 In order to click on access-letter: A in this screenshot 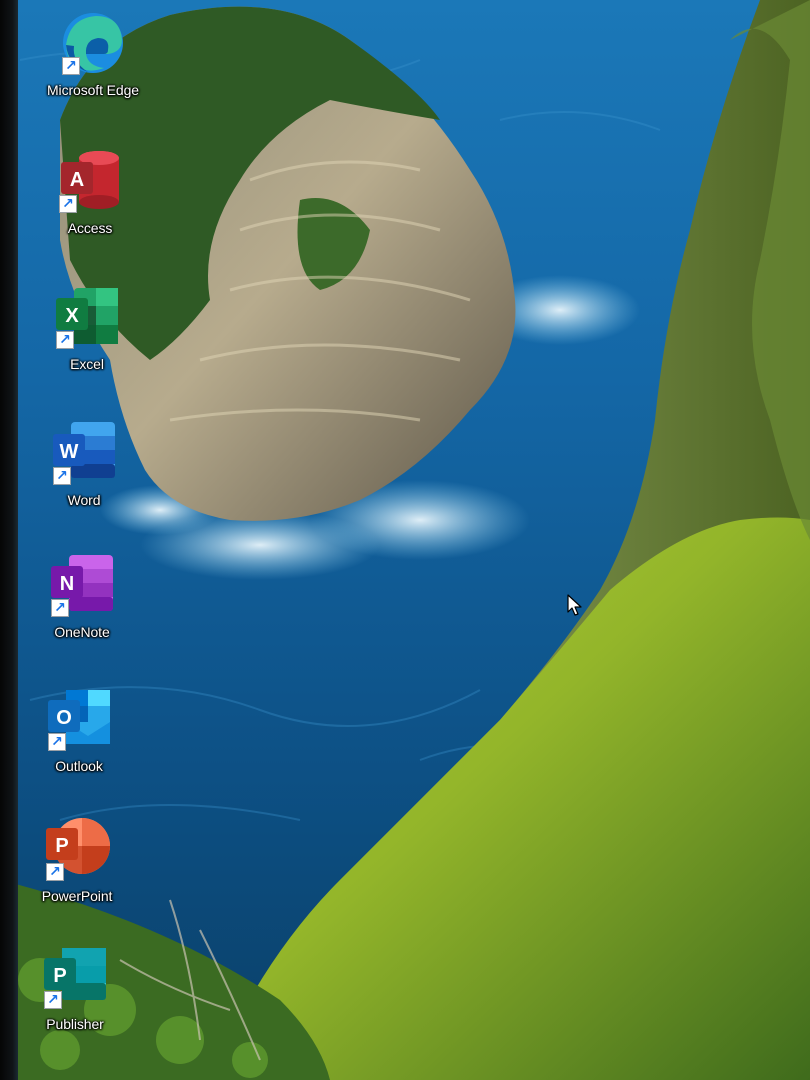, I will do `click(77, 180)`.